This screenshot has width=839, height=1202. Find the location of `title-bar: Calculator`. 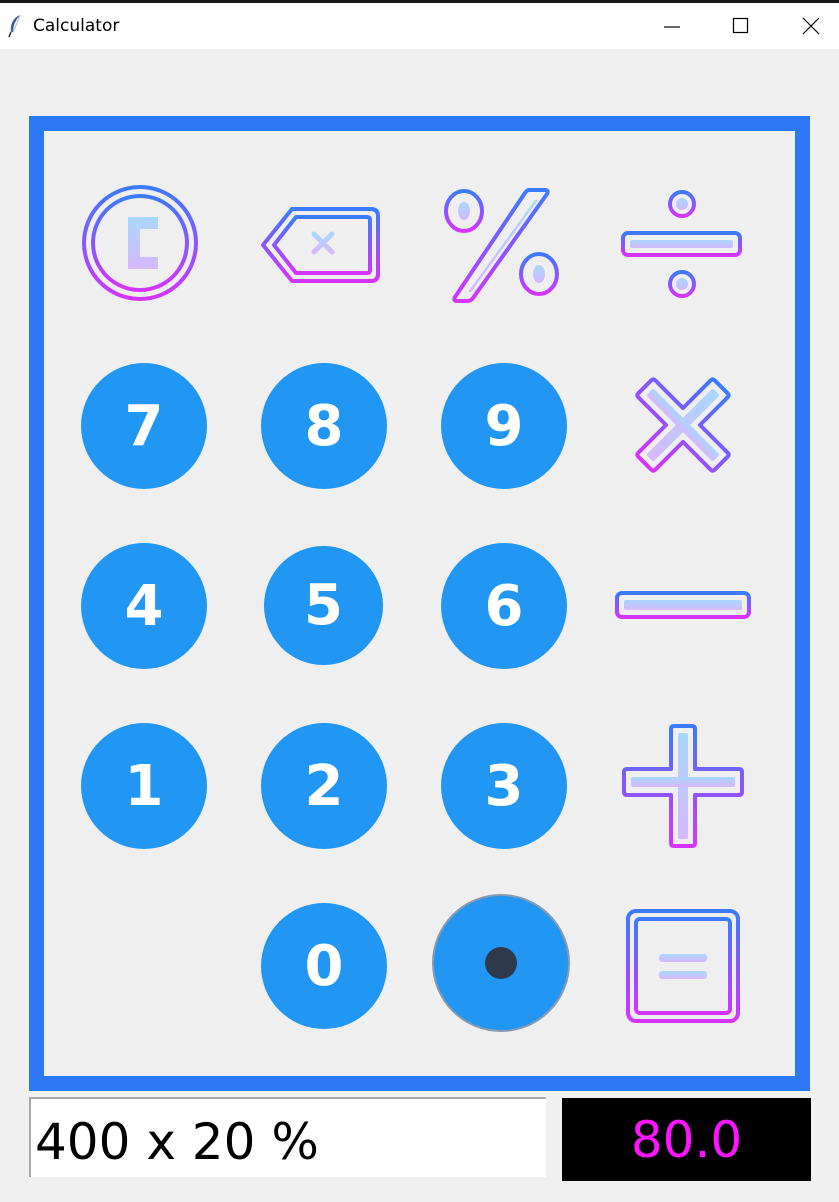

title-bar: Calculator is located at coordinates (419, 26).